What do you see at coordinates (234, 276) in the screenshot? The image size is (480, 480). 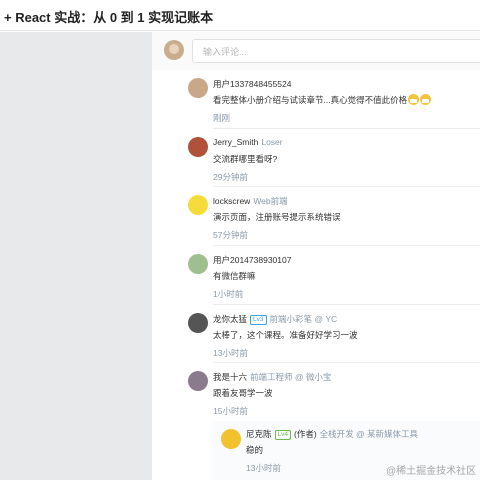 I see `comment-content: 有微信群嘛` at bounding box center [234, 276].